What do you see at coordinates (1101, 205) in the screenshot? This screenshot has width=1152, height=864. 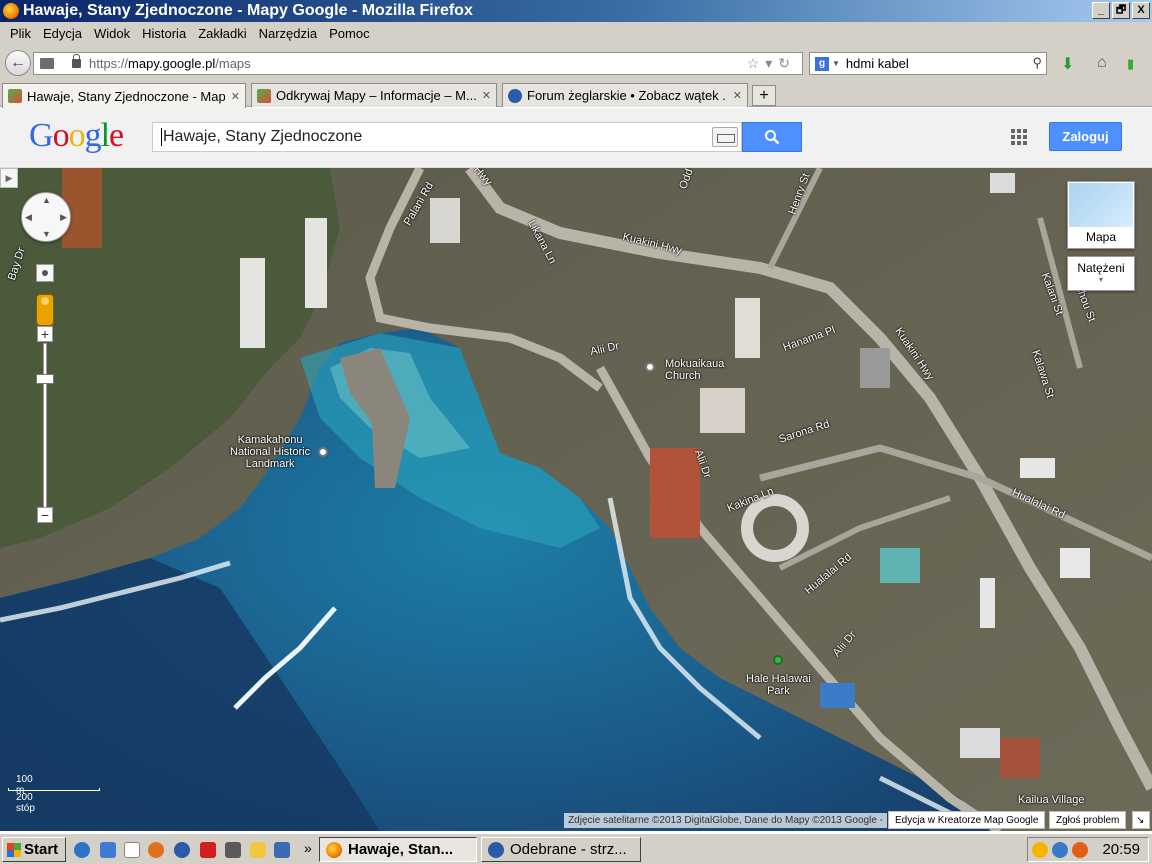 I see `map-thumbnail` at bounding box center [1101, 205].